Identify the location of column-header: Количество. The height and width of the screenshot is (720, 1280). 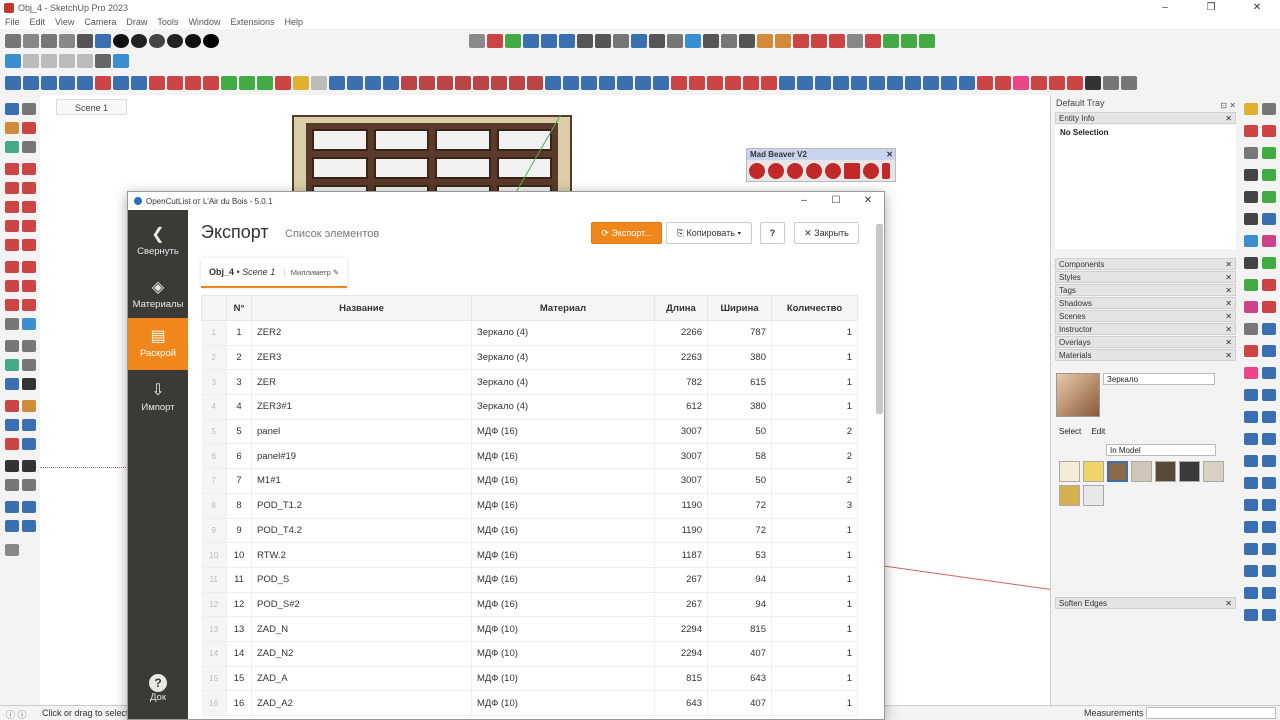
(814, 308).